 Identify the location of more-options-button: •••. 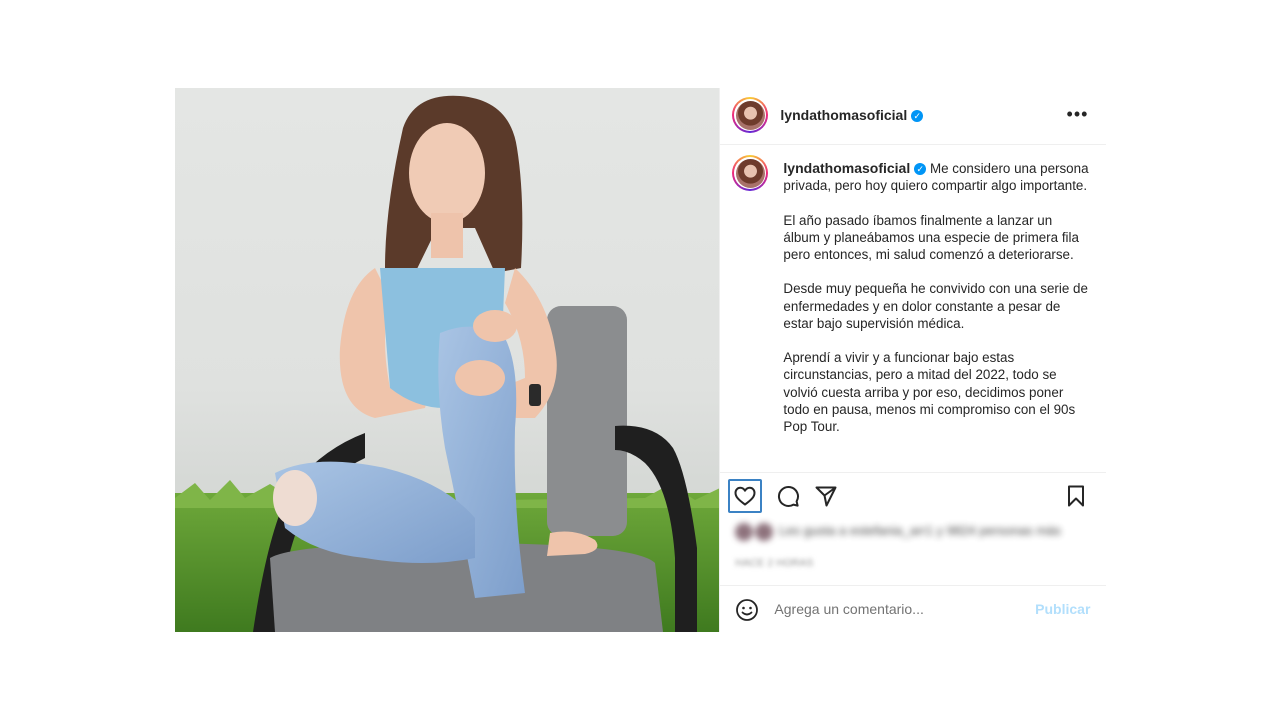
(1078, 114).